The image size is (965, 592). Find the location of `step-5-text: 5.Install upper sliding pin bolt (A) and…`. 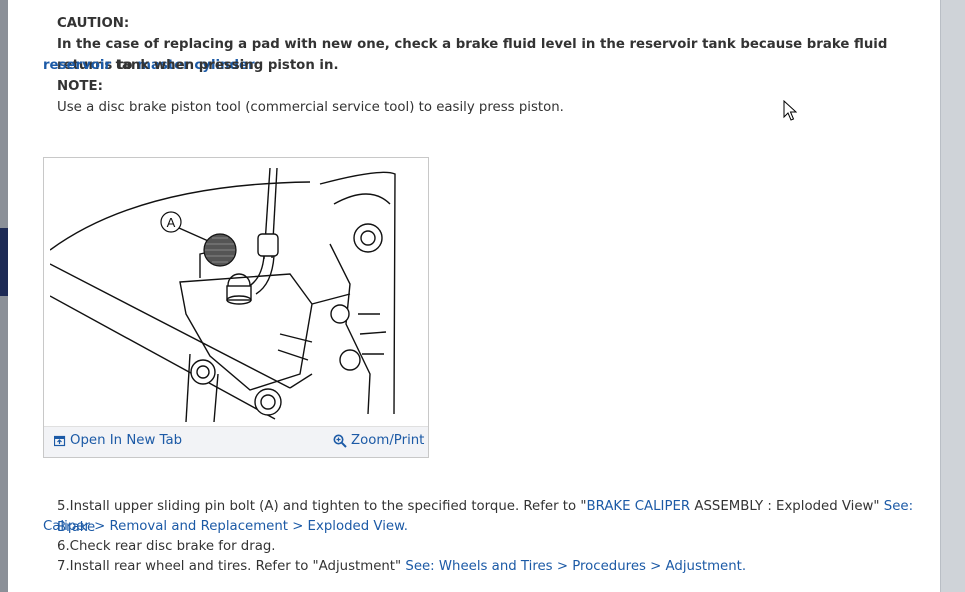

step-5-text: 5.Install upper sliding pin bolt (A) and… is located at coordinates (322, 506).